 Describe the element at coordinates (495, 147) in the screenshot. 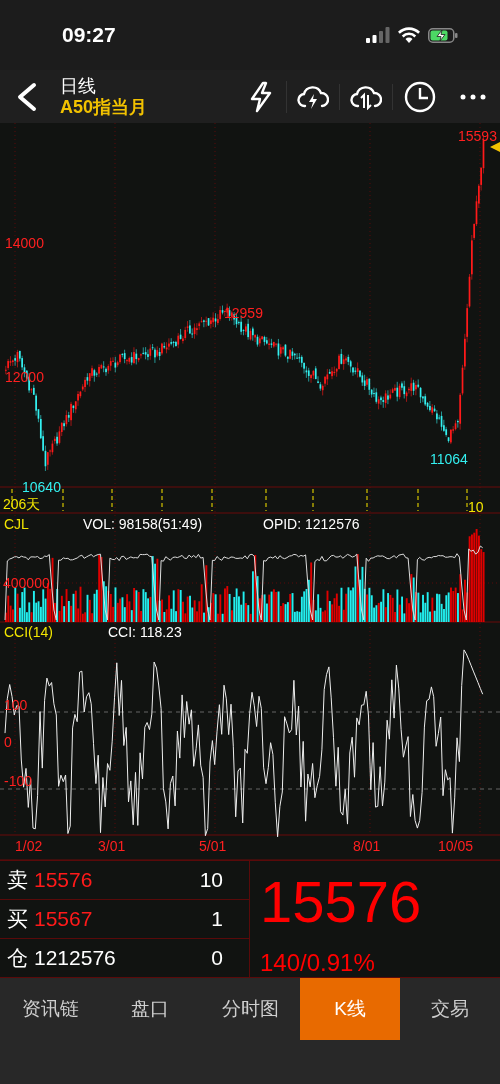

I see `price-marker-icon` at that location.